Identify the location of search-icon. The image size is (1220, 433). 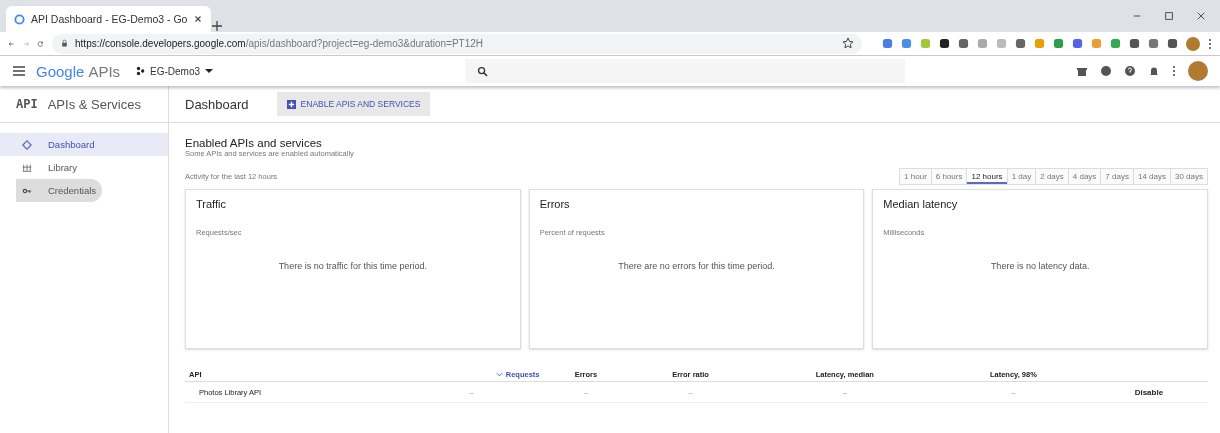
(483, 71).